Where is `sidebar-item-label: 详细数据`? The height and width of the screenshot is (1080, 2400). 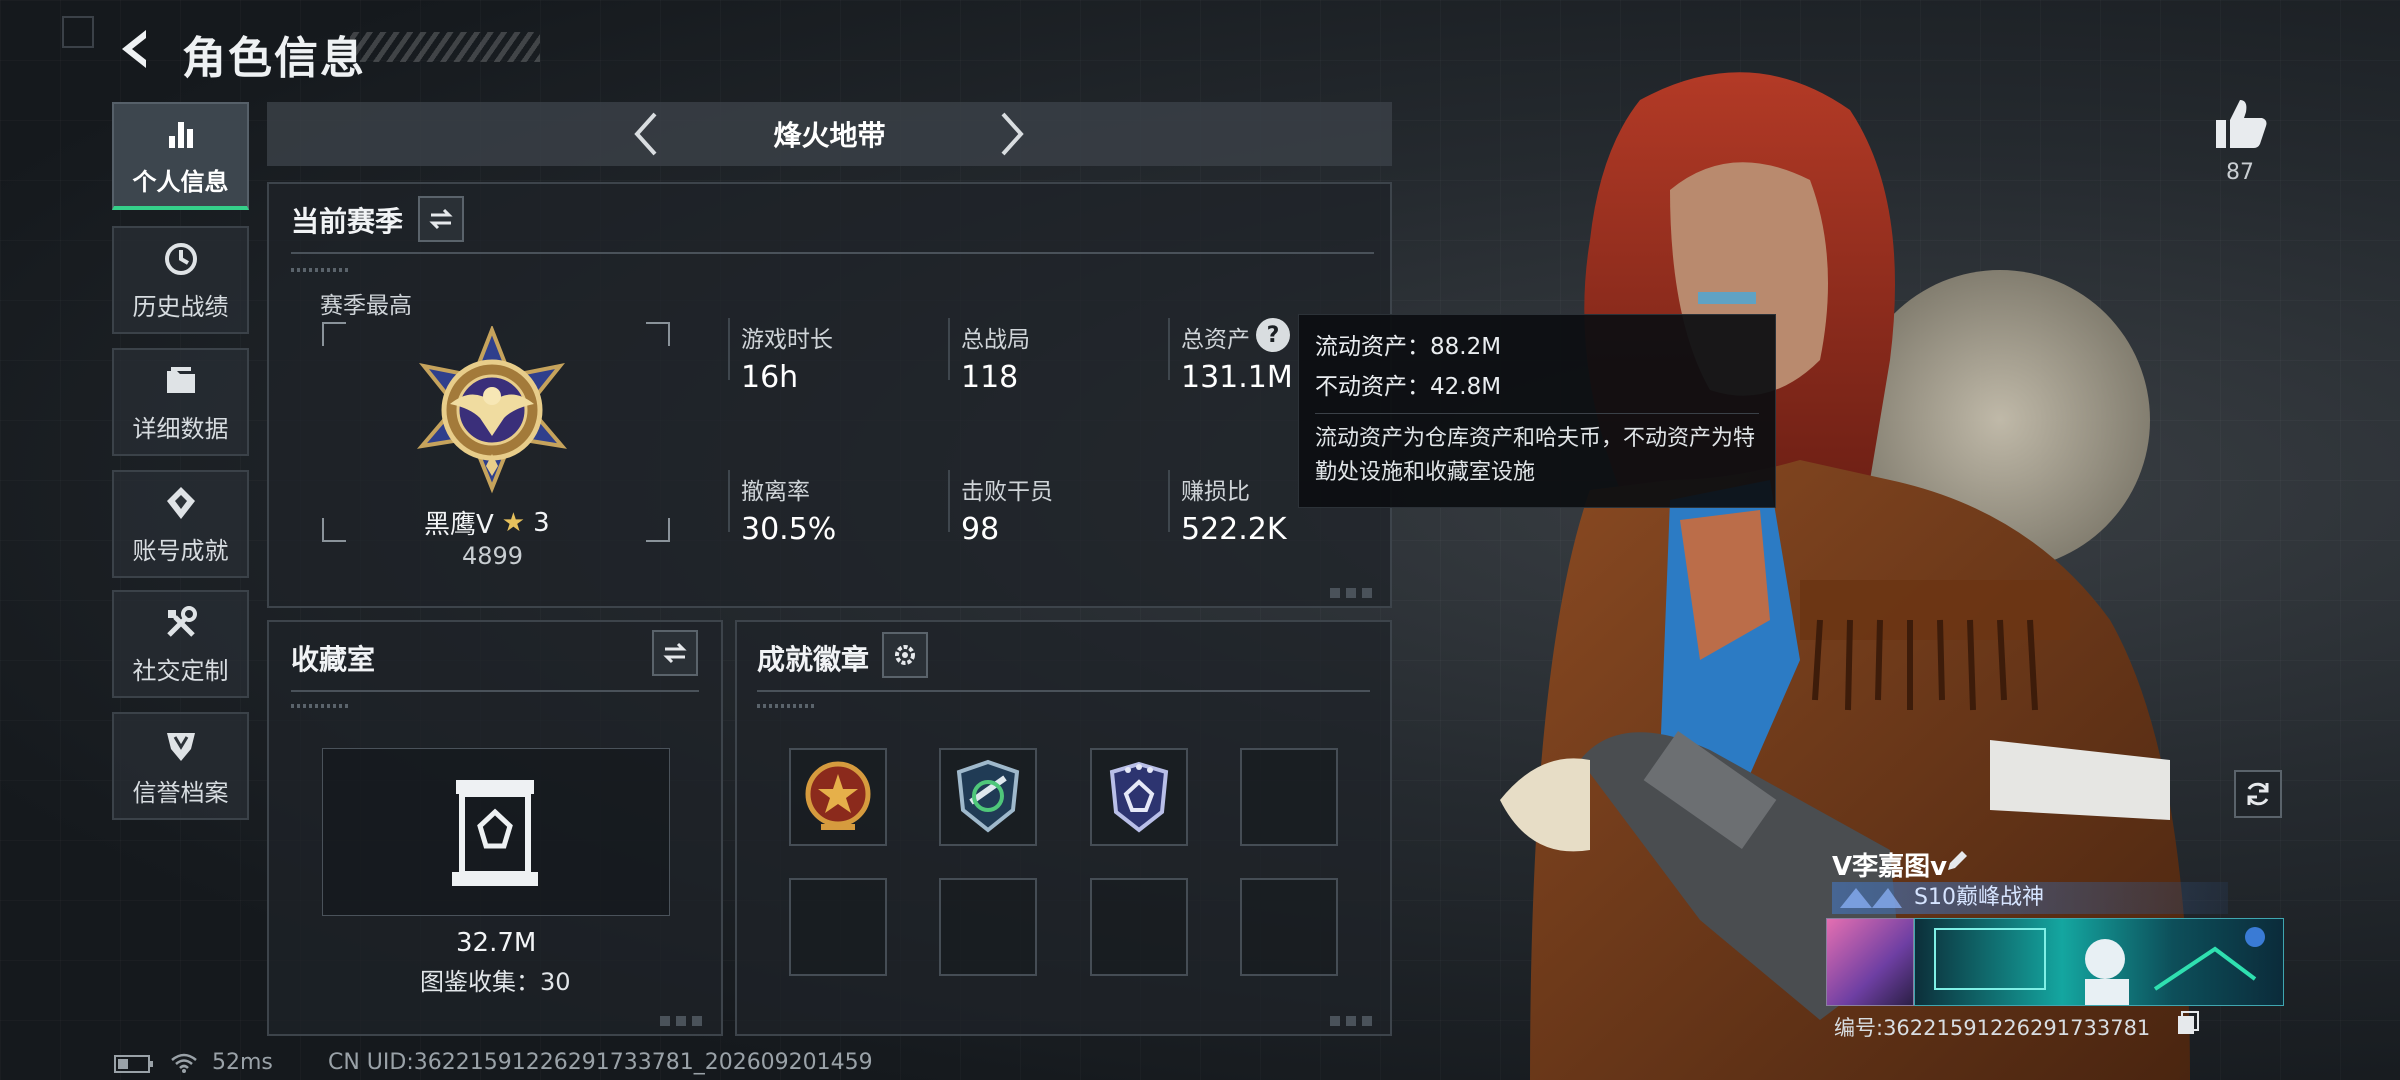 sidebar-item-label: 详细数据 is located at coordinates (180, 428).